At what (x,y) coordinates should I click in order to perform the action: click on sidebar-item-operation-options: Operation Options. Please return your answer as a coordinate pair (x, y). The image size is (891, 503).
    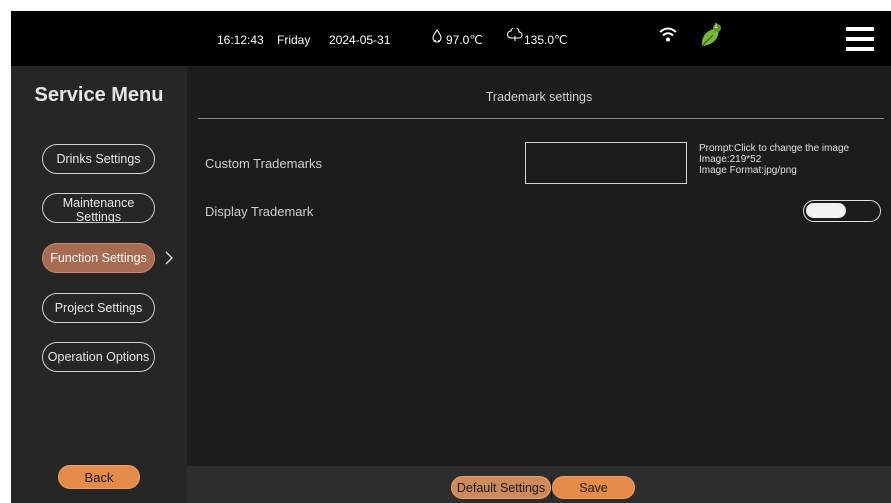
    Looking at the image, I should click on (98, 357).